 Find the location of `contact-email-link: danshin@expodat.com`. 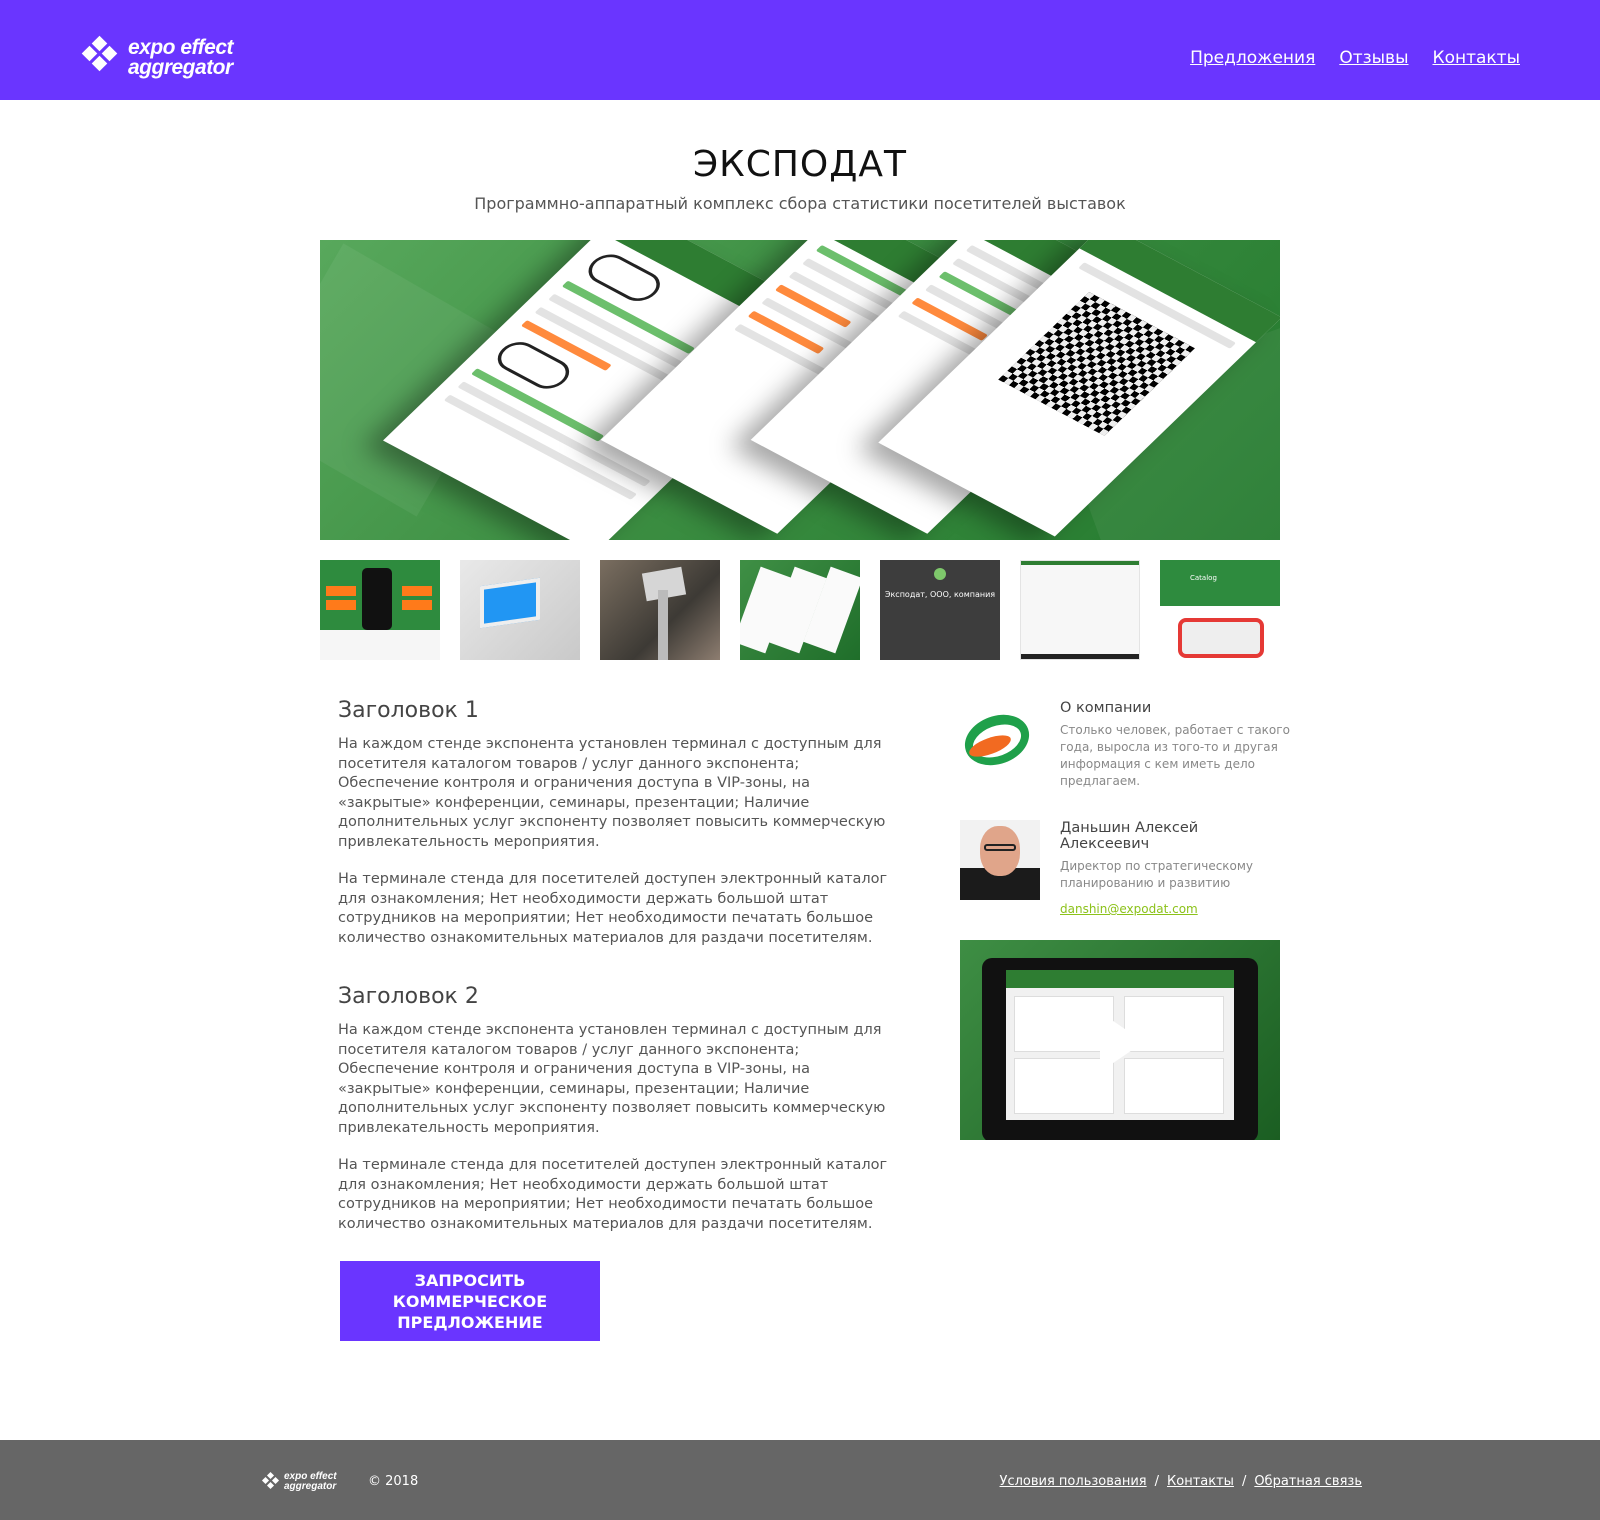

contact-email-link: danshin@expodat.com is located at coordinates (1129, 909).